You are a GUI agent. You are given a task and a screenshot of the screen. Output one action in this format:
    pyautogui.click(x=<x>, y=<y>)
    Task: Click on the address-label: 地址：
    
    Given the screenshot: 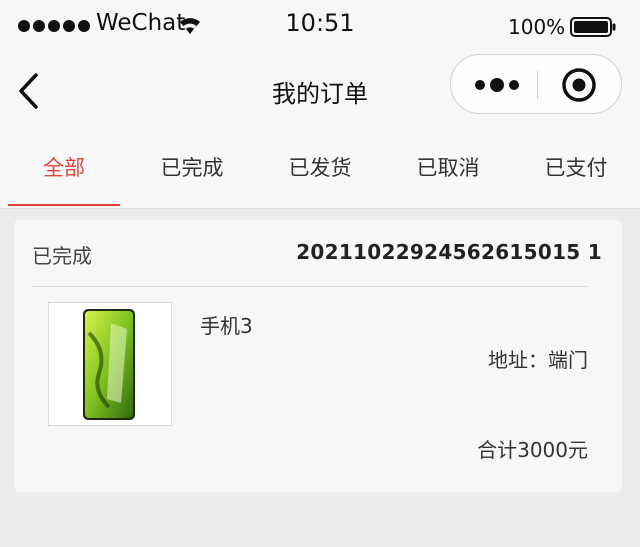 What is the action you would take?
    pyautogui.click(x=518, y=360)
    